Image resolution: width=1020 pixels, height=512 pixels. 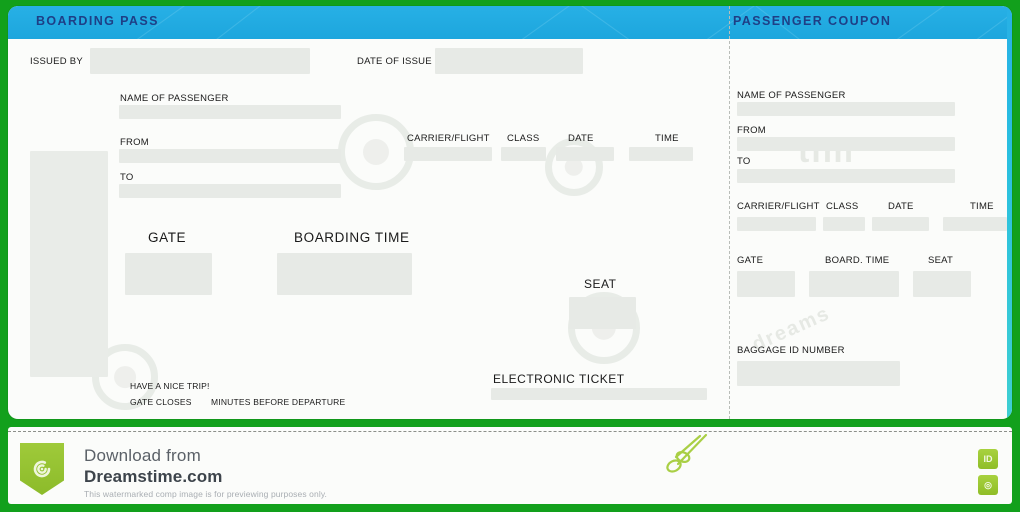 I want to click on to-label: TO, so click(x=127, y=177).